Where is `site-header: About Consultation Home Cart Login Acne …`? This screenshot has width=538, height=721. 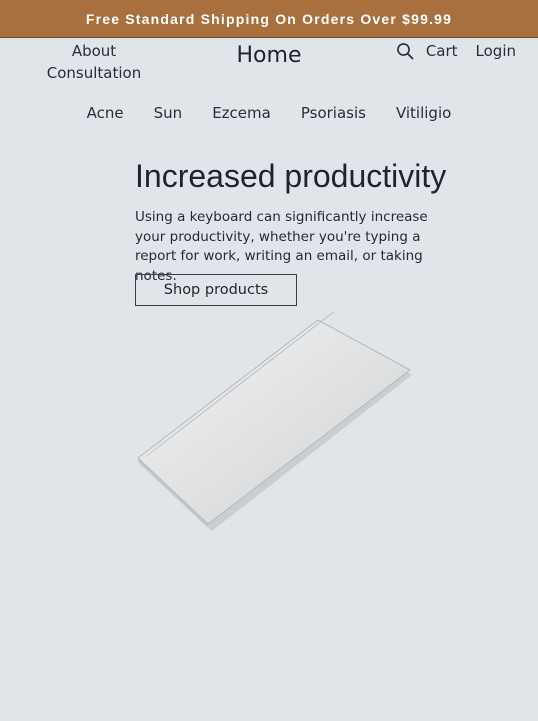 site-header: About Consultation Home Cart Login Acne … is located at coordinates (269, 84).